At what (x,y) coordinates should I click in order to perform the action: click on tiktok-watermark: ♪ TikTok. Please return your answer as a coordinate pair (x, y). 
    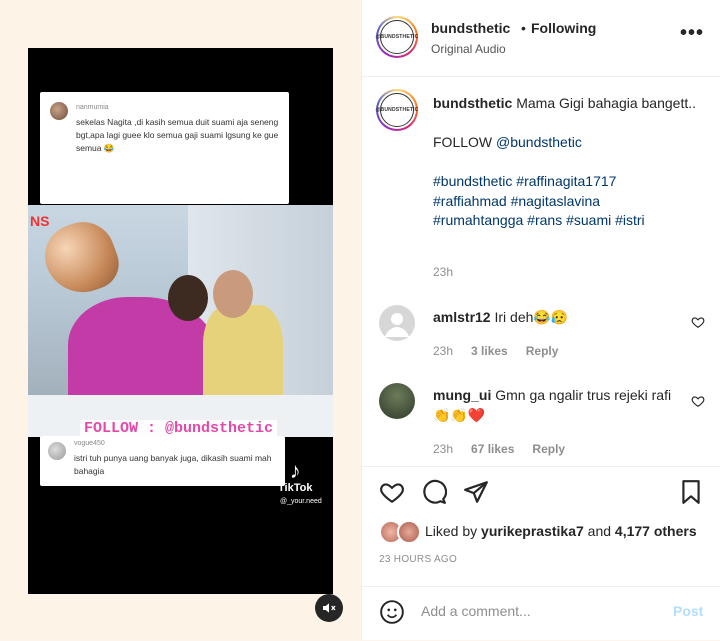
    Looking at the image, I should click on (295, 476).